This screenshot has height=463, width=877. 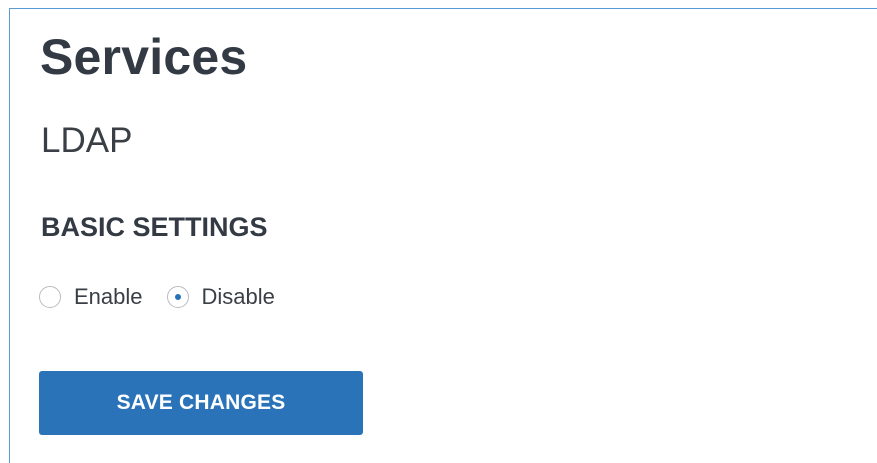 What do you see at coordinates (154, 227) in the screenshot?
I see `basic-settings-heading: BASIC SETTINGS` at bounding box center [154, 227].